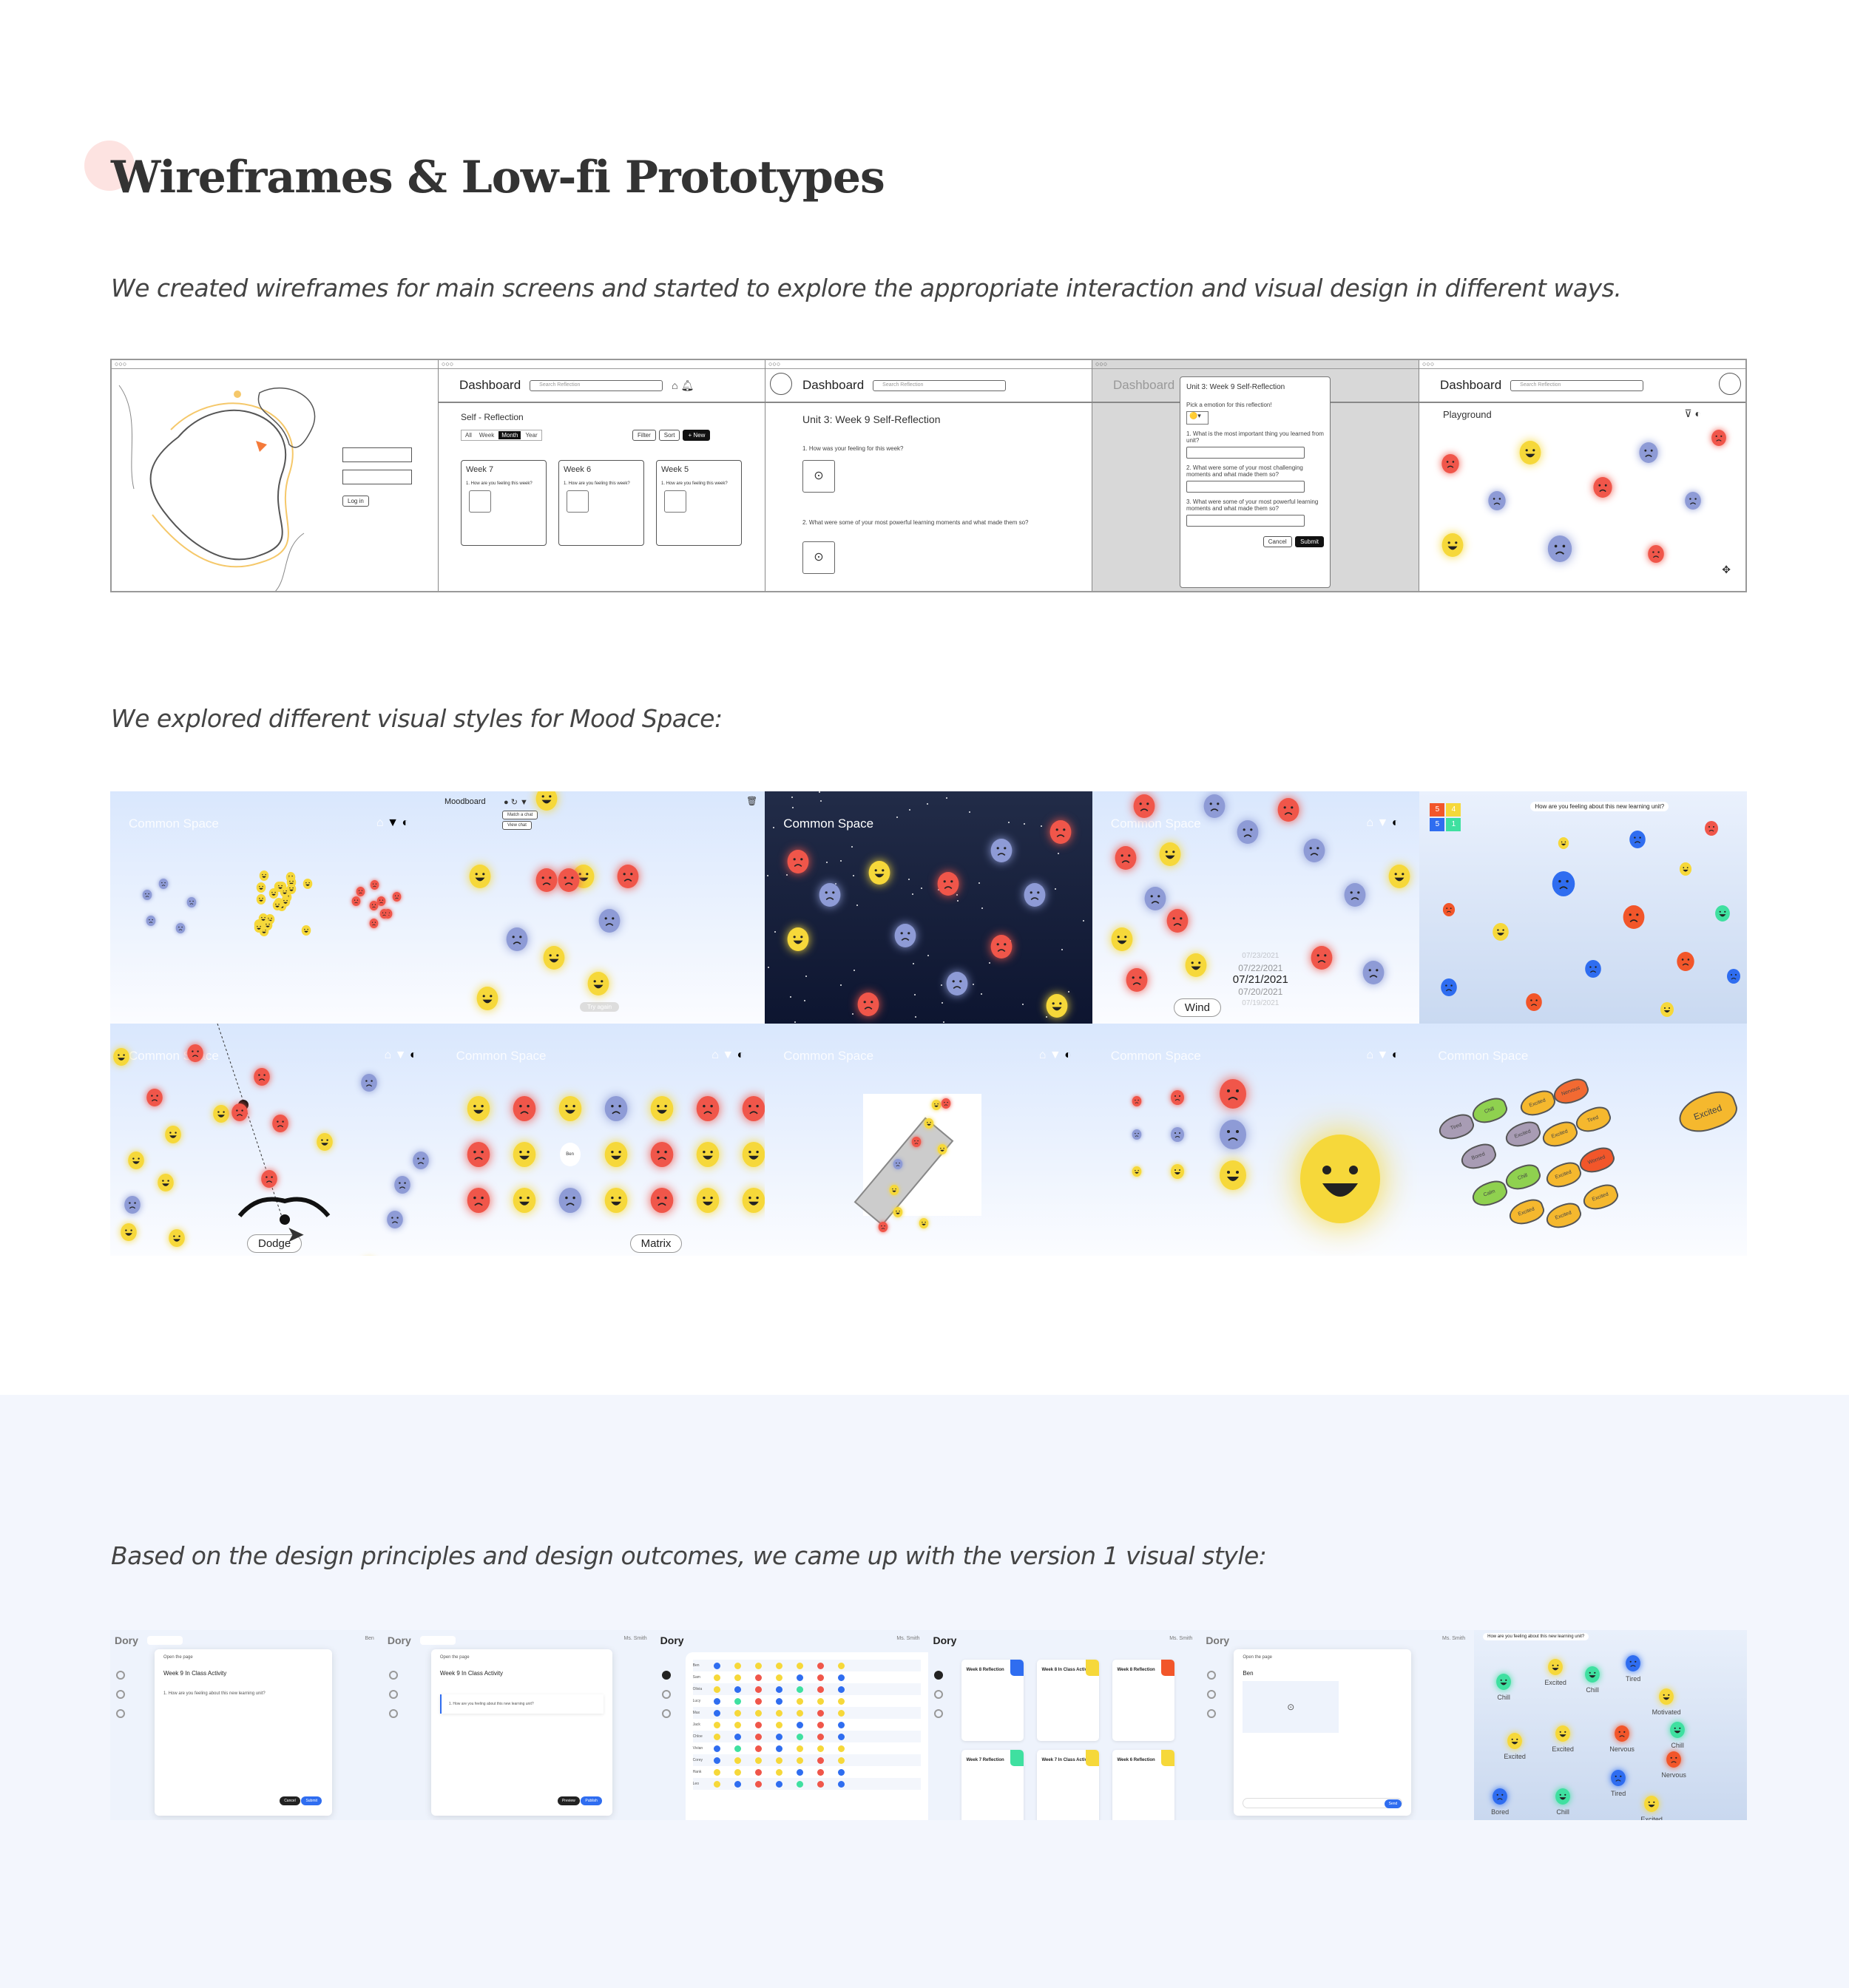  Describe the element at coordinates (1197, 1007) in the screenshot. I see `wind-mode-button: Wind` at that location.